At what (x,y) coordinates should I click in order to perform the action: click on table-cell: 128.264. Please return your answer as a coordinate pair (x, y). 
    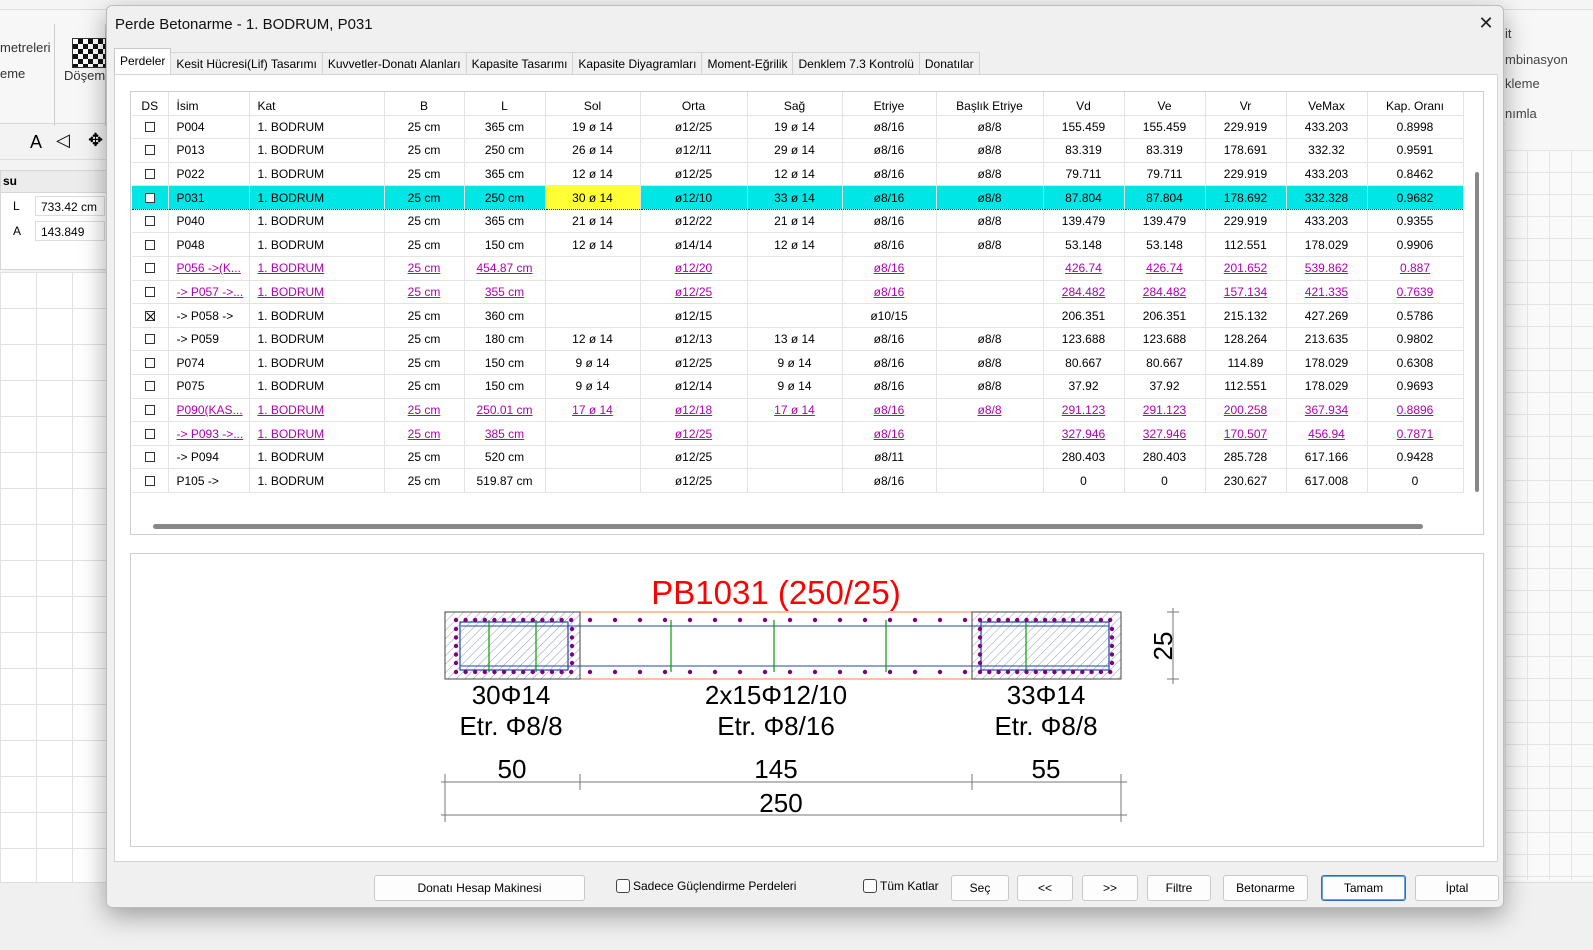
    Looking at the image, I should click on (1246, 339).